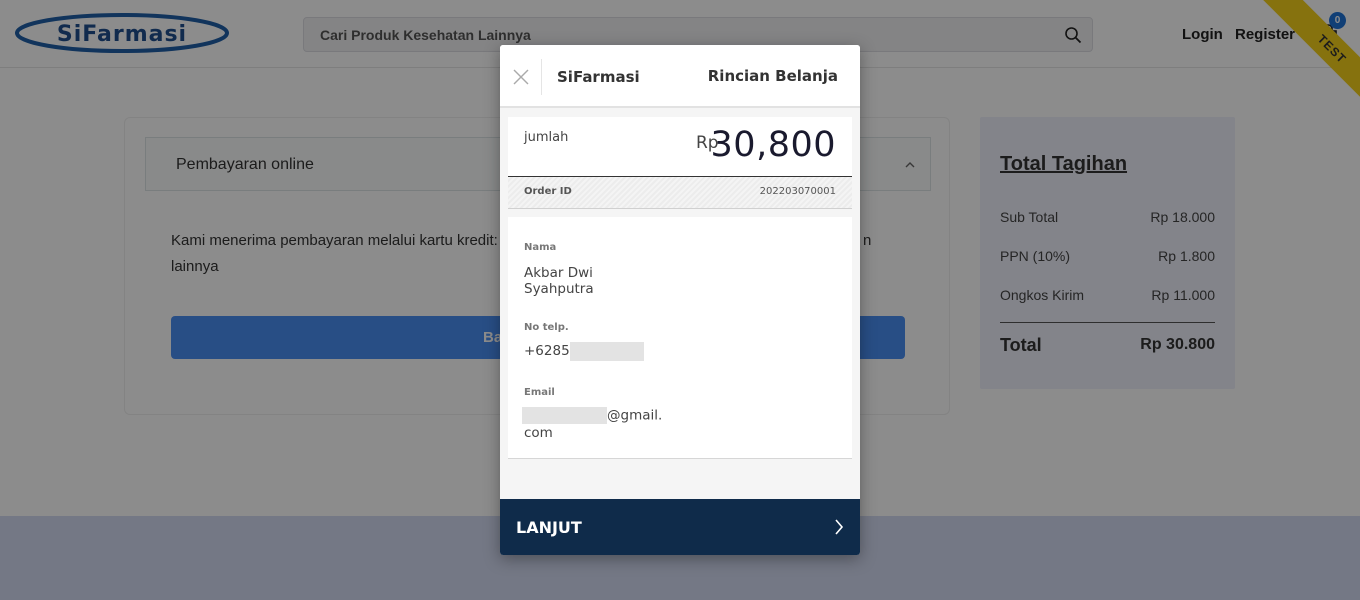  I want to click on amount-label: jumlah, so click(546, 137).